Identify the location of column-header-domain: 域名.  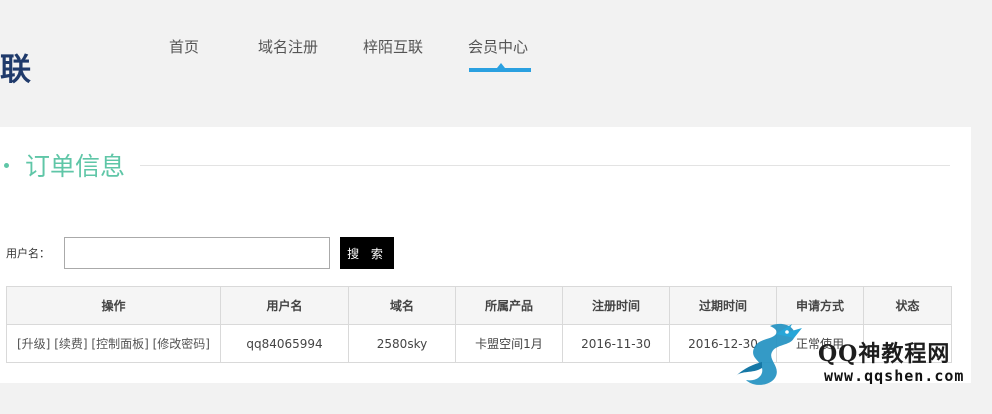
(402, 305).